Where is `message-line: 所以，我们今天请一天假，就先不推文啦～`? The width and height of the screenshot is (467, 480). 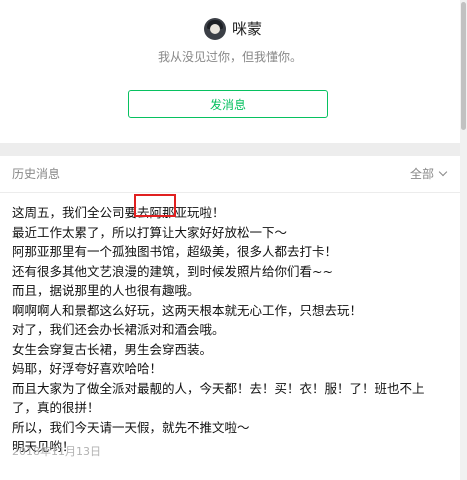
message-line: 所以，我们今天请一天假，就先不推文啦～ is located at coordinates (131, 427).